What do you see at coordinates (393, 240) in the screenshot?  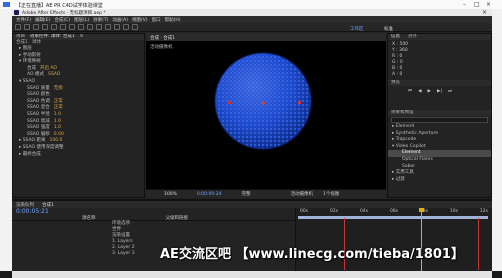 I see `time-ruler-area: 00s02s04s06s08s10s12s` at bounding box center [393, 240].